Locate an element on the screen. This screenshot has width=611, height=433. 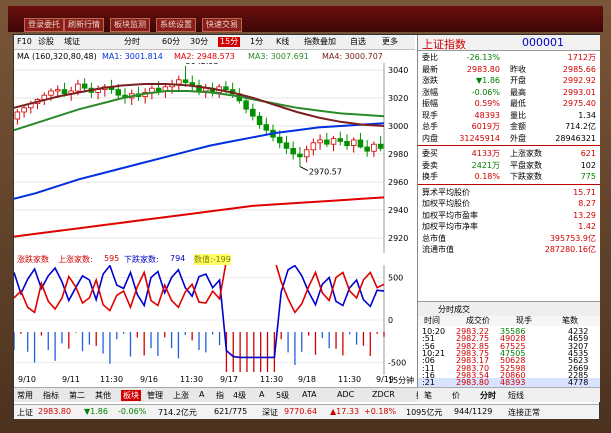
index-code: 000001 is located at coordinates (543, 42).